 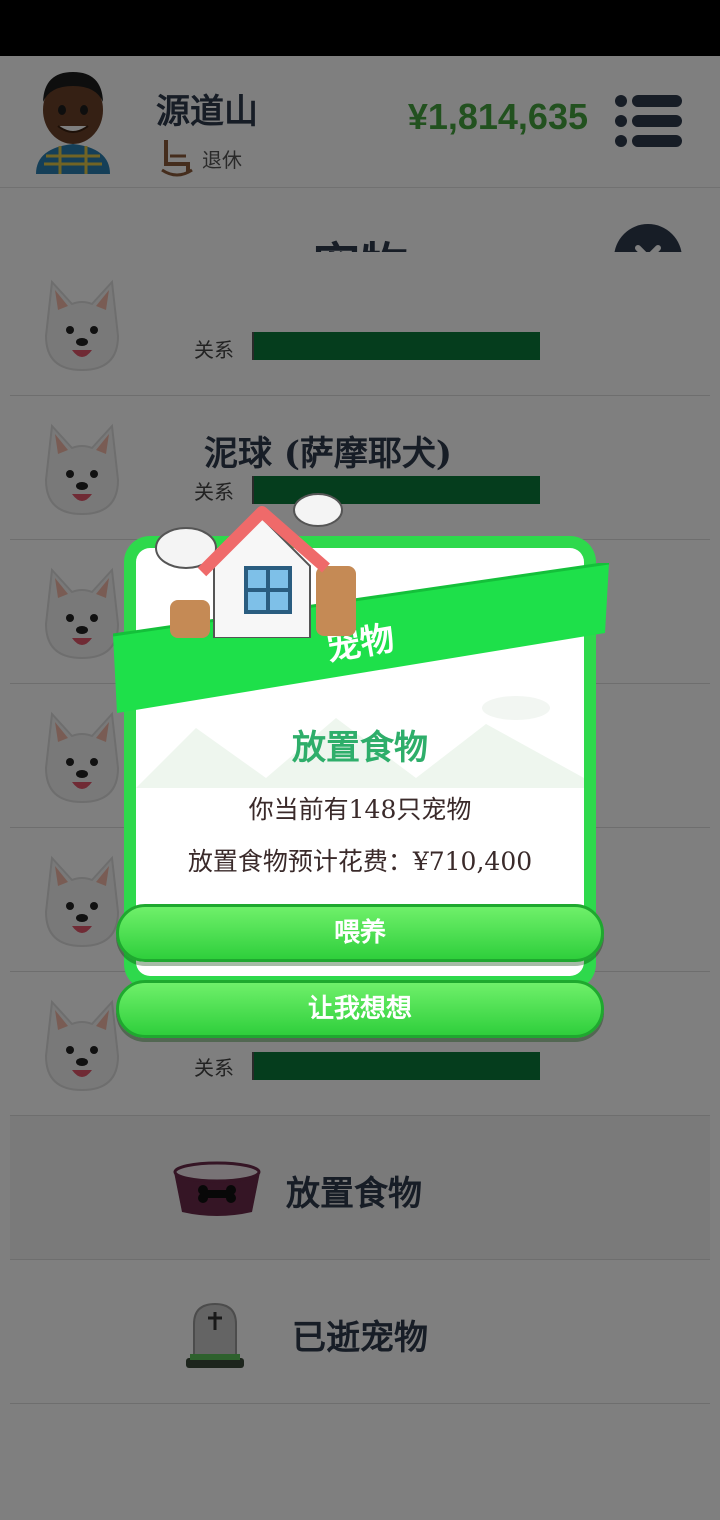 What do you see at coordinates (360, 1009) in the screenshot?
I see `cancel-button: 让我想想` at bounding box center [360, 1009].